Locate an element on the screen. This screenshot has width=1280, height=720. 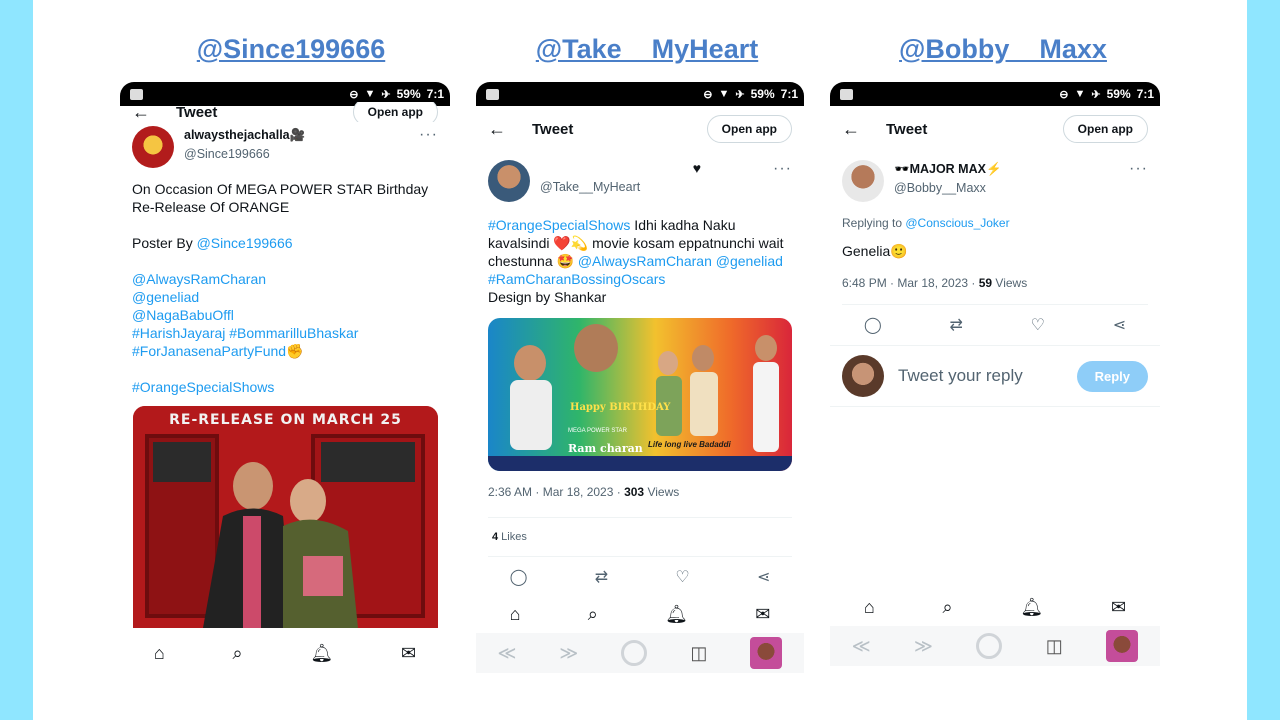
hashtag-link: #HarishJayaraj #BommarilluBhaskar is located at coordinates (285, 333).